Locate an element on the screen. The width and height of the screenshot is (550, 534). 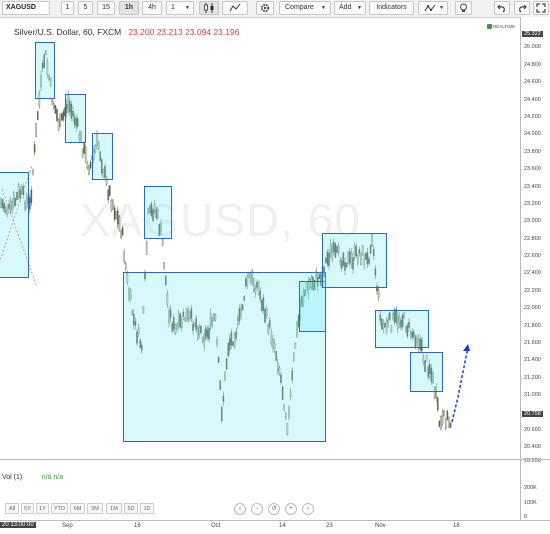
range-ytd-button: YTD is located at coordinates (59, 508).